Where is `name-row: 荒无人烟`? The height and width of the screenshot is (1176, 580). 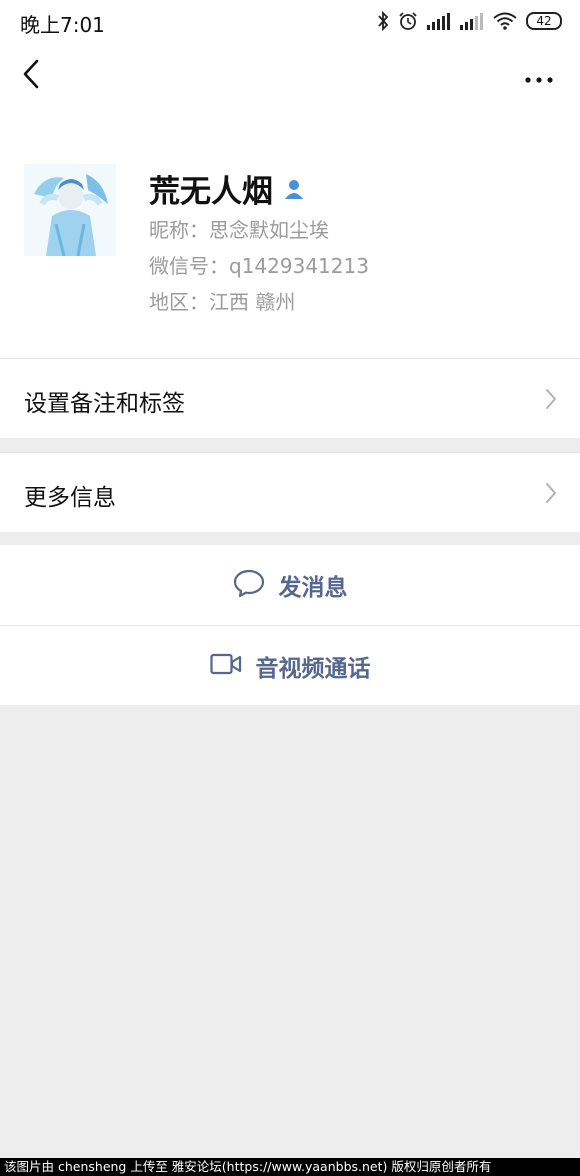
name-row: 荒无人烟 is located at coordinates (227, 188).